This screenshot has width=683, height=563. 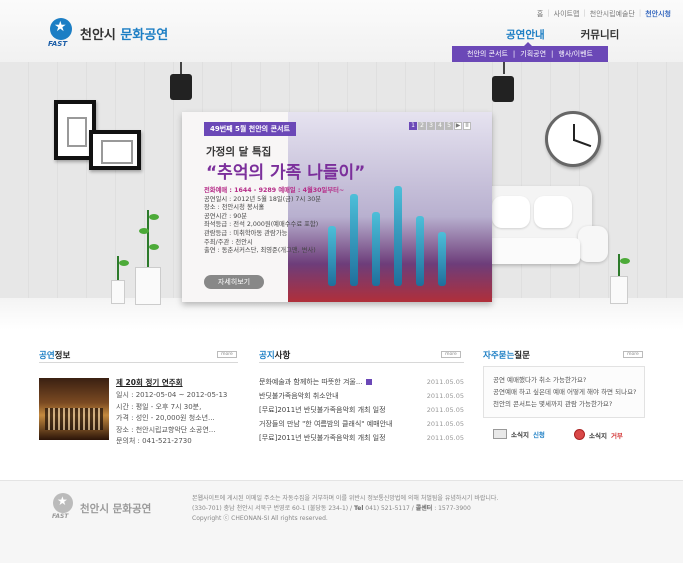 I want to click on poster-badge: 49번째 5월 천안의 콘서트, so click(x=250, y=129).